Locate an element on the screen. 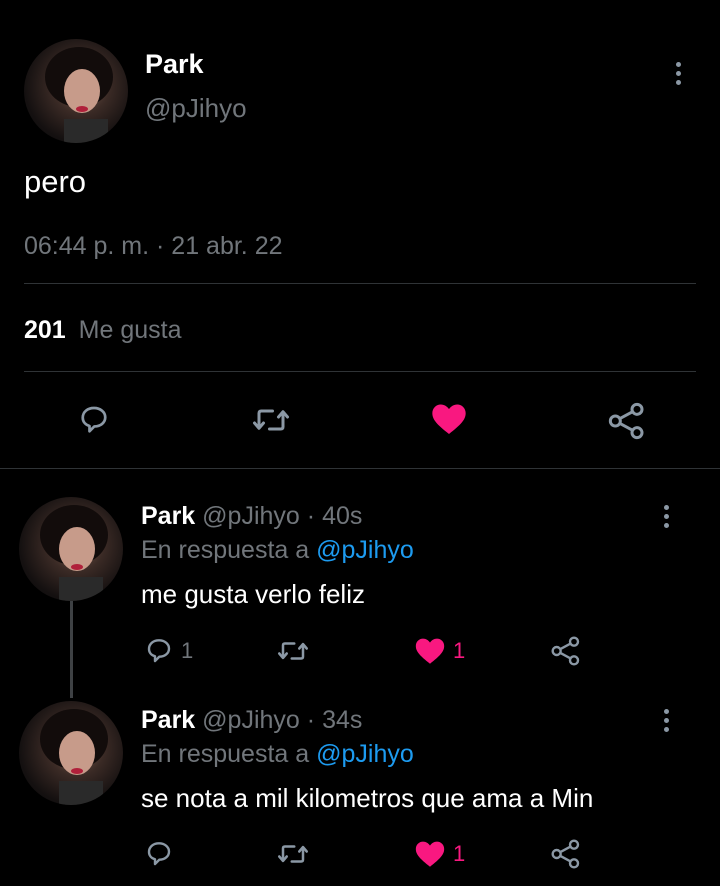 The image size is (720, 886). main-avatar is located at coordinates (76, 91).